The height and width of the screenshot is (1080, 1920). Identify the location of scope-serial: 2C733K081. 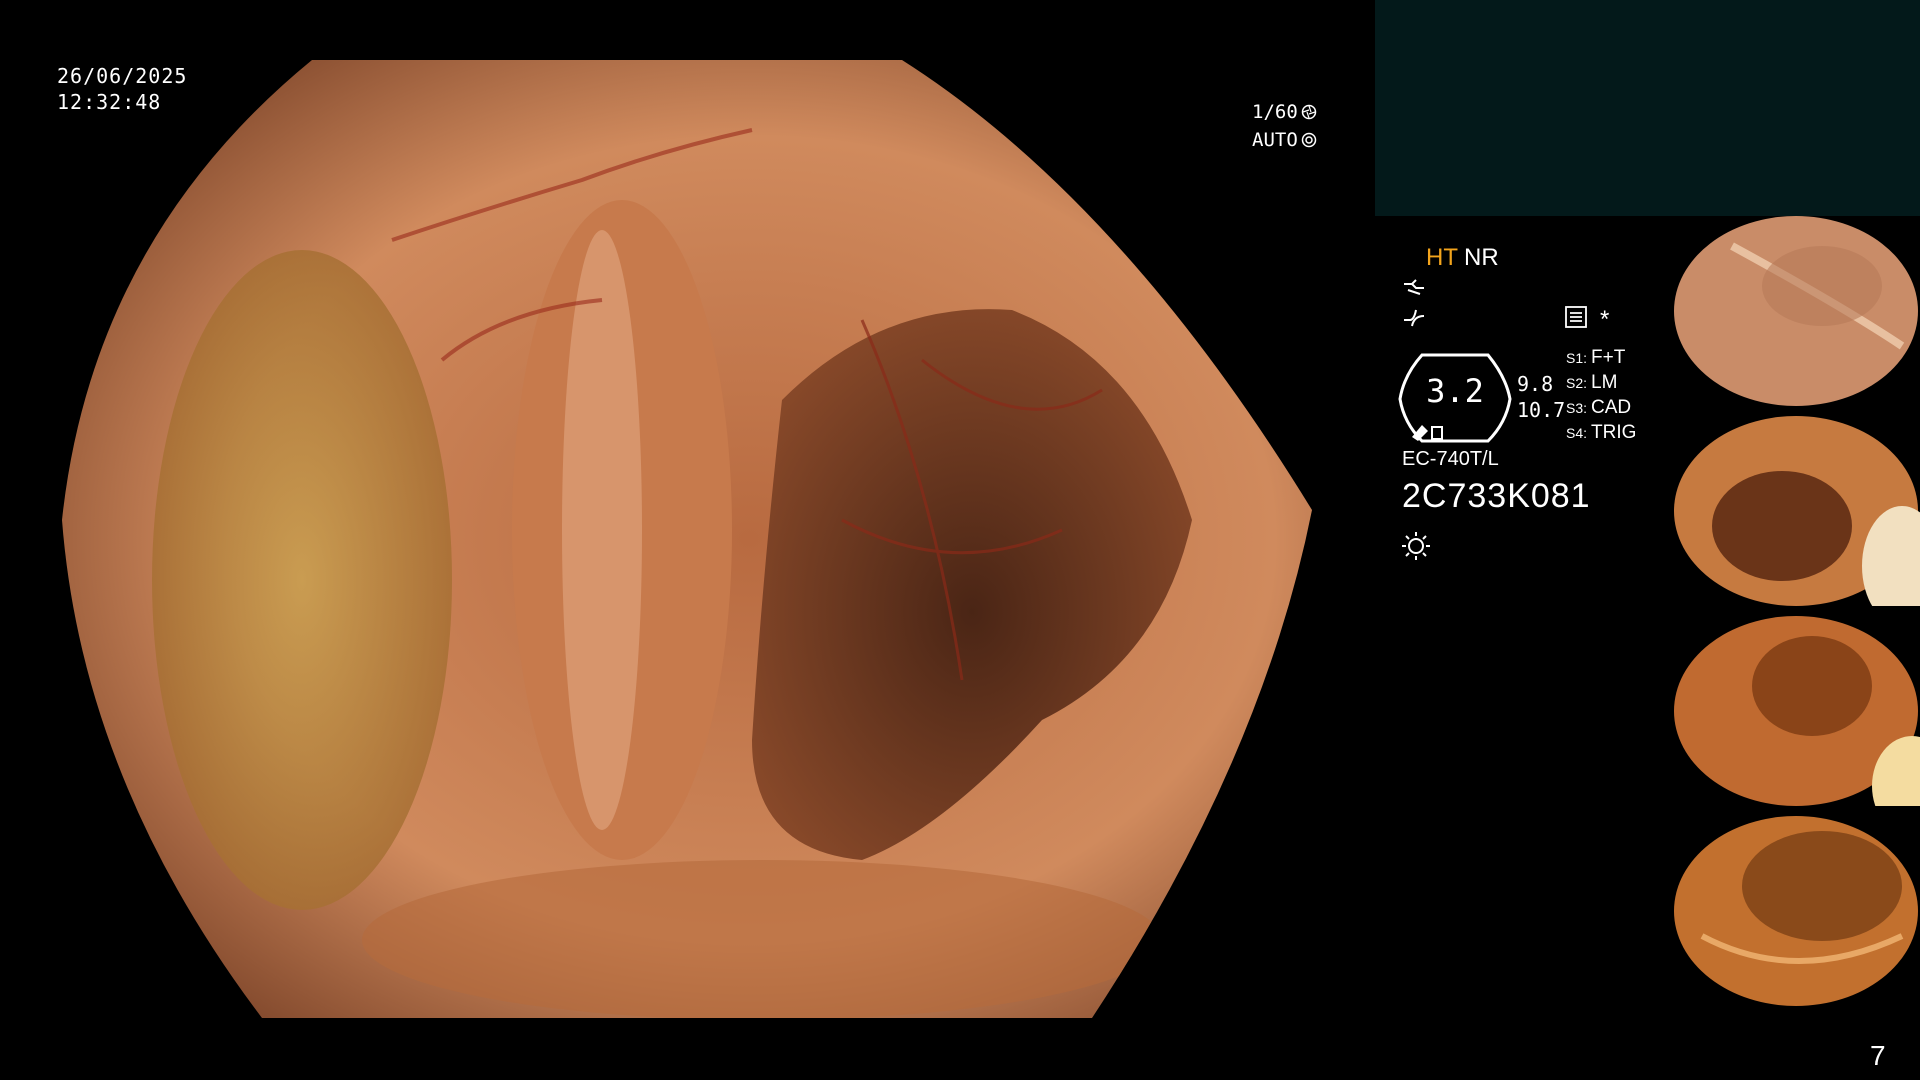
(1496, 496).